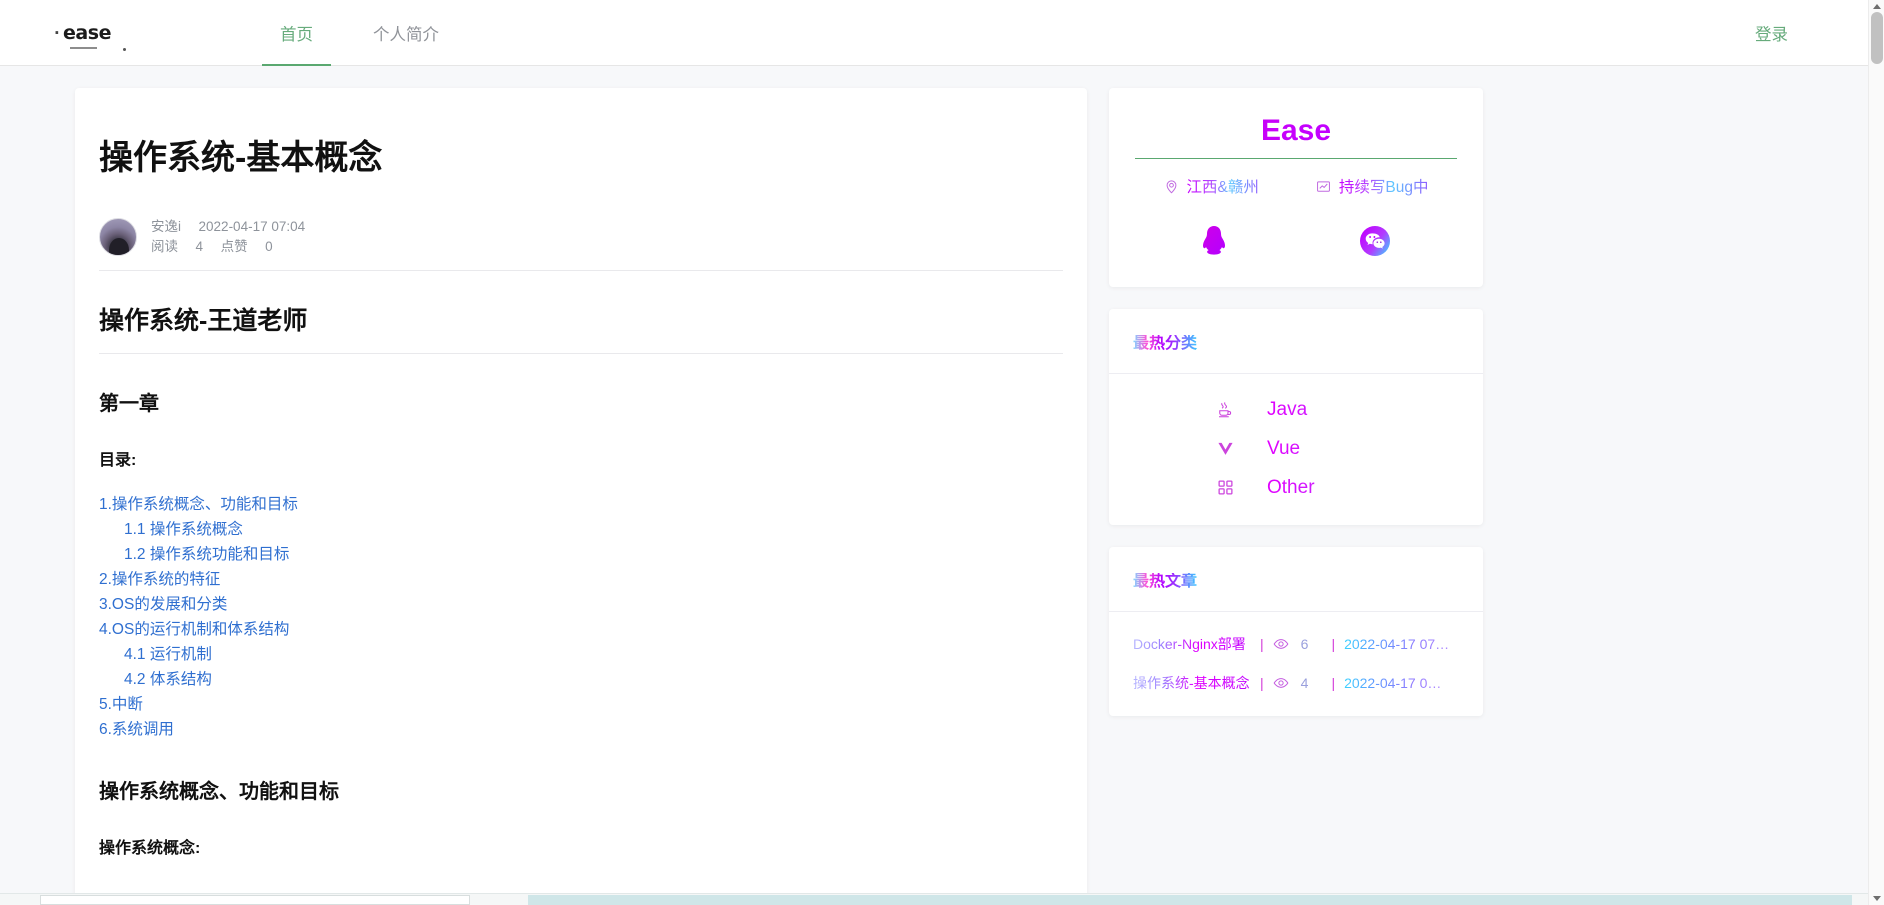 This screenshot has width=1884, height=905. Describe the element at coordinates (1223, 186) in the screenshot. I see `profile-location-text: 江西&赣州` at that location.